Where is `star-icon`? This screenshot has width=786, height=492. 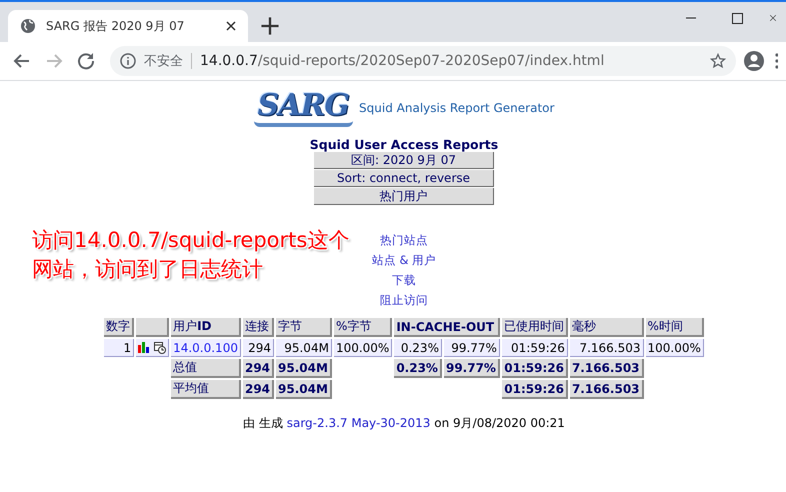
star-icon is located at coordinates (718, 61).